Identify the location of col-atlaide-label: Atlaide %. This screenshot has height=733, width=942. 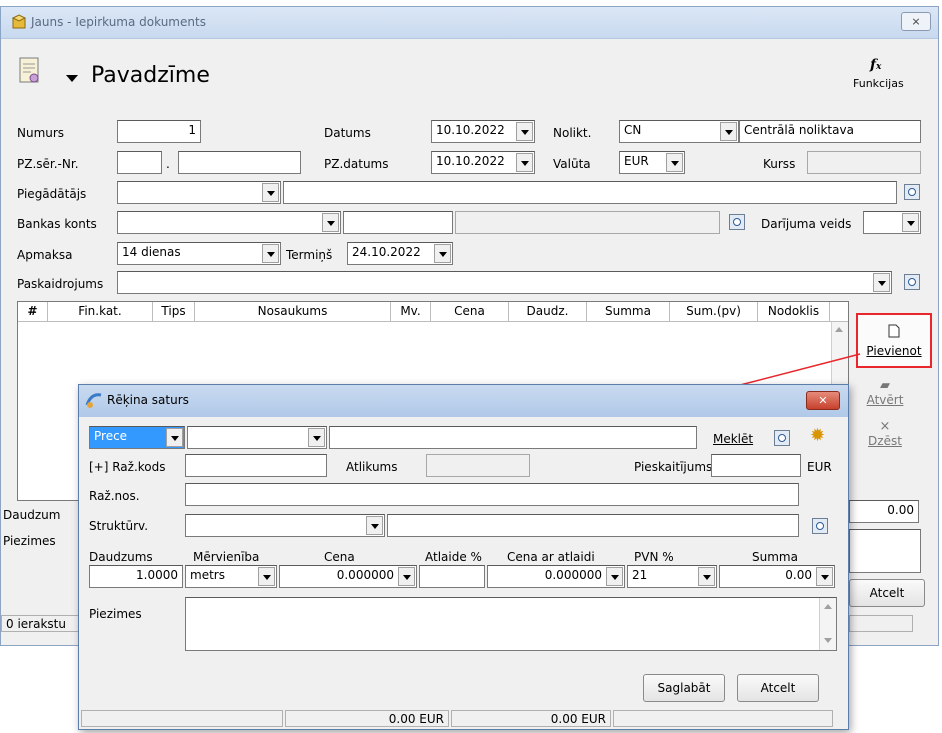
(453, 557).